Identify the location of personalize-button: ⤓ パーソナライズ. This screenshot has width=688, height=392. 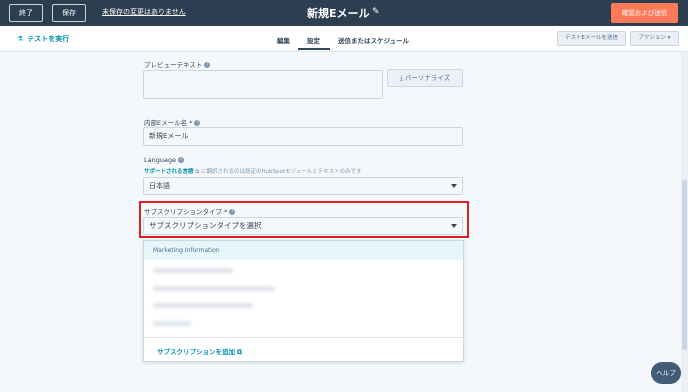
(425, 78).